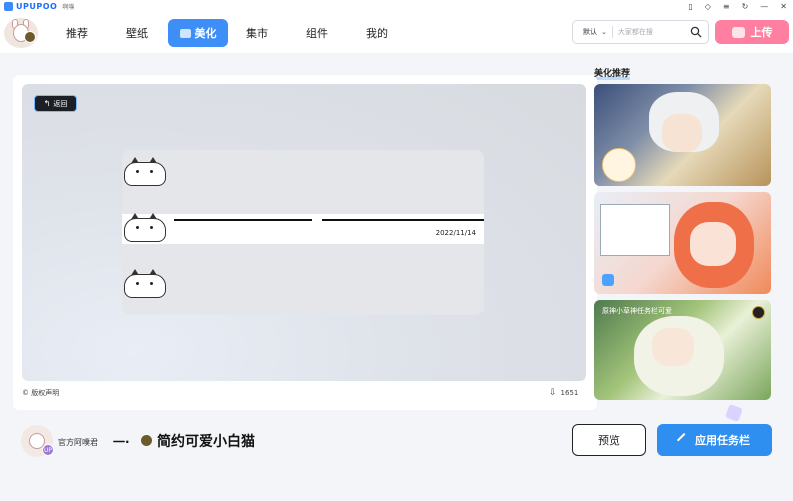 Image resolution: width=793 pixels, height=501 pixels. What do you see at coordinates (68, 7) in the screenshot?
I see `logo-subtitle: 啊噗` at bounding box center [68, 7].